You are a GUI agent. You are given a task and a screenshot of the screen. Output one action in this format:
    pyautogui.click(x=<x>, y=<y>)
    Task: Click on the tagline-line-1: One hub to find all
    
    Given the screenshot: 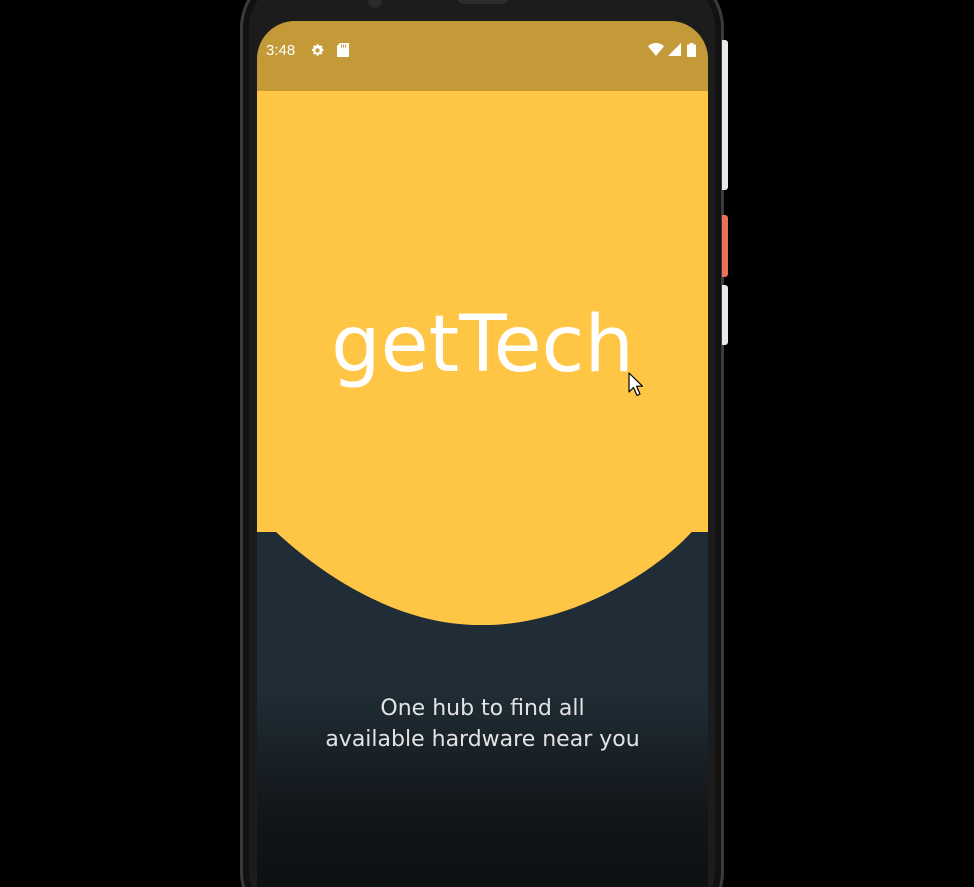 What is the action you would take?
    pyautogui.click(x=482, y=708)
    